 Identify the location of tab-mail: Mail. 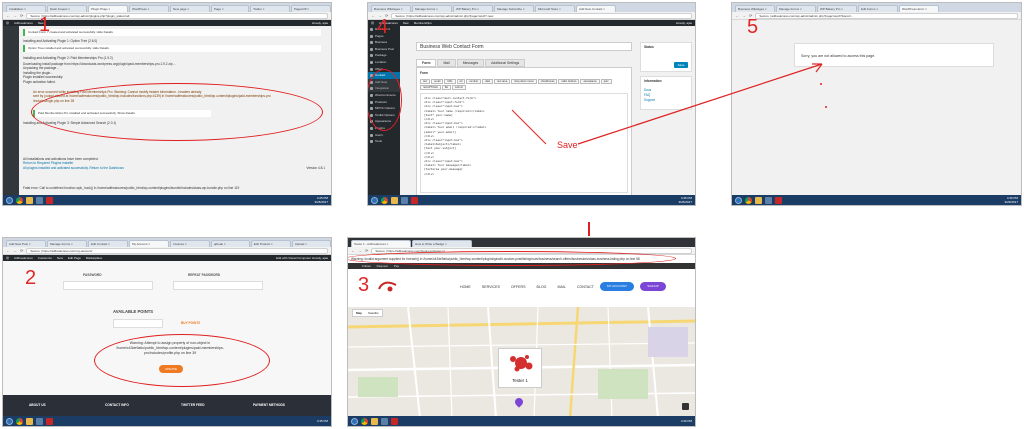
(446, 63).